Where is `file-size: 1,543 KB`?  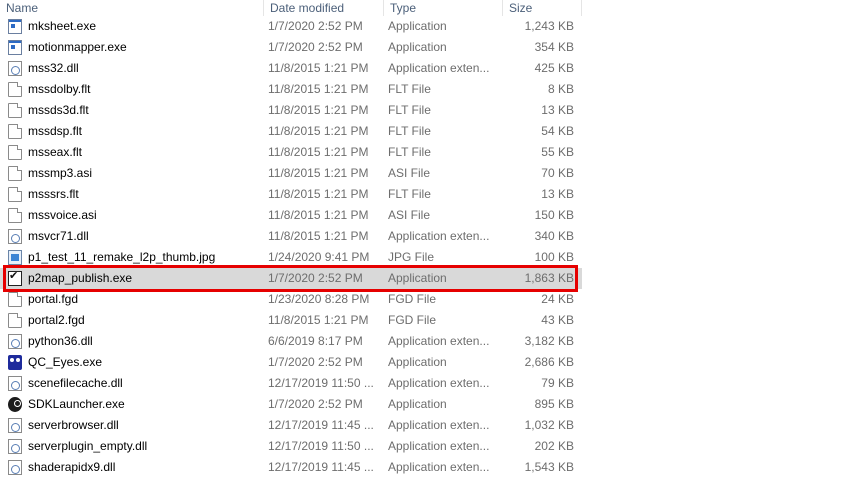
file-size: 1,543 KB is located at coordinates (549, 467).